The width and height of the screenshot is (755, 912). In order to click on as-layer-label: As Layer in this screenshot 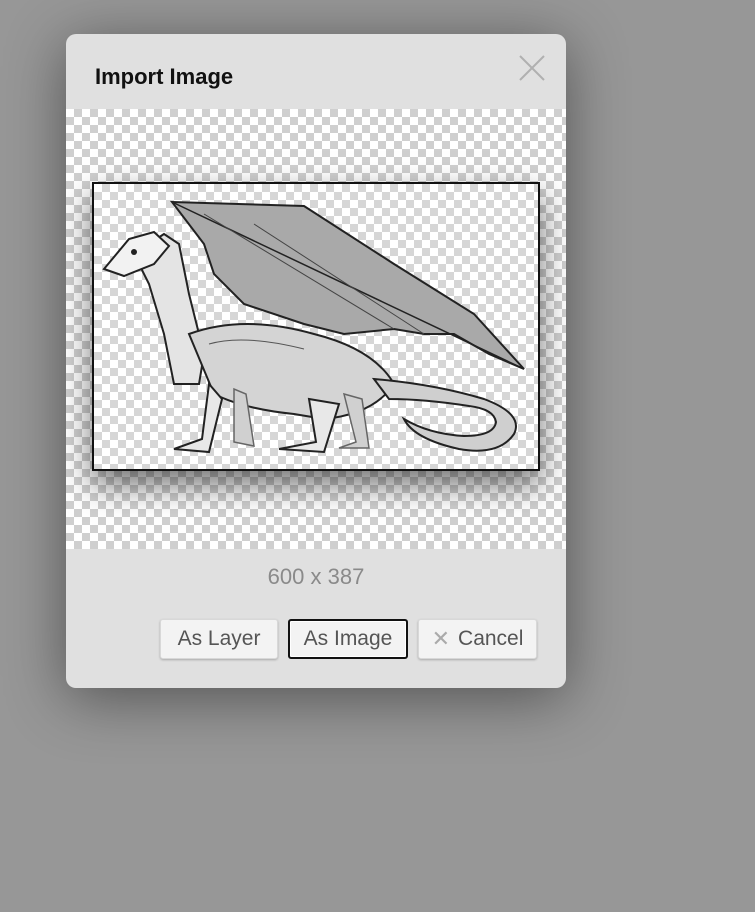, I will do `click(219, 638)`.